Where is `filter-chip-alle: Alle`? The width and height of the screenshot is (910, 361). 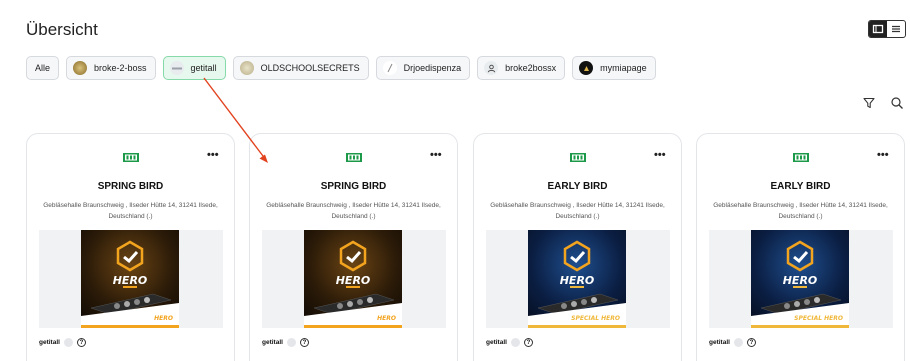
filter-chip-alle: Alle is located at coordinates (43, 68).